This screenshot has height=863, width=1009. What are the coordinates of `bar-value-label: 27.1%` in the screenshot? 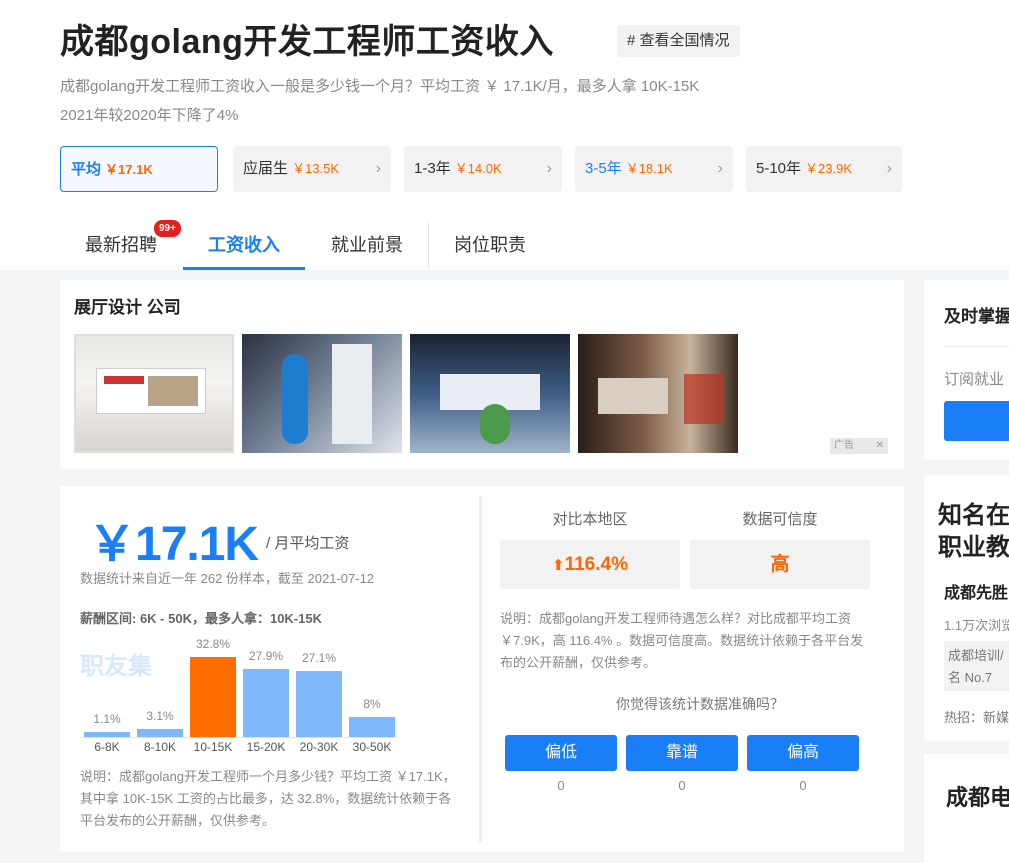 It's located at (319, 657).